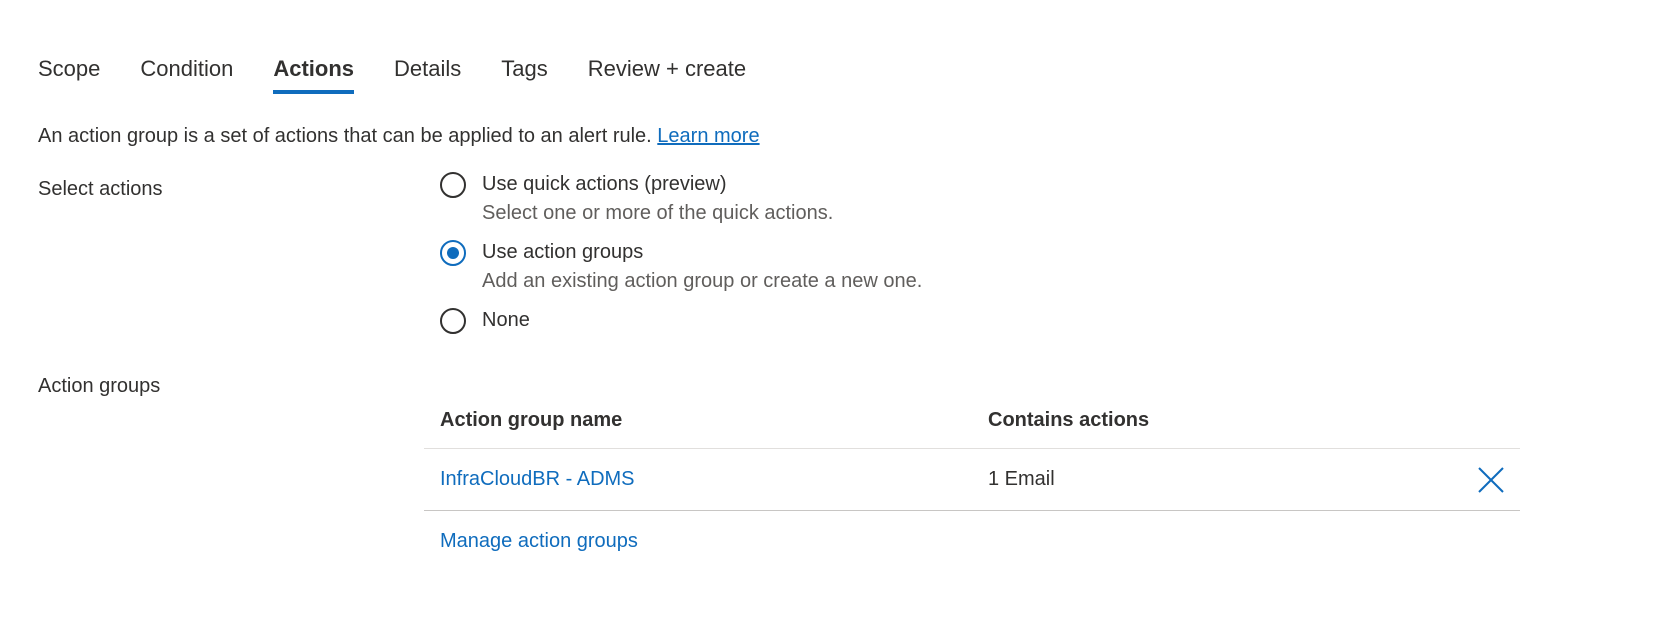 This screenshot has height=642, width=1668. I want to click on manage-action-groups-link: Manage action groups, so click(539, 541).